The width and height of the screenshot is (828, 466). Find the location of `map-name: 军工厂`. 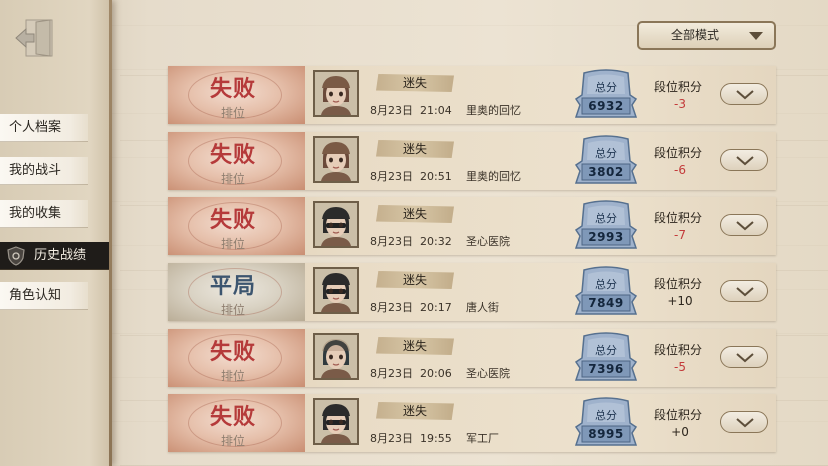

map-name: 军工厂 is located at coordinates (482, 438).